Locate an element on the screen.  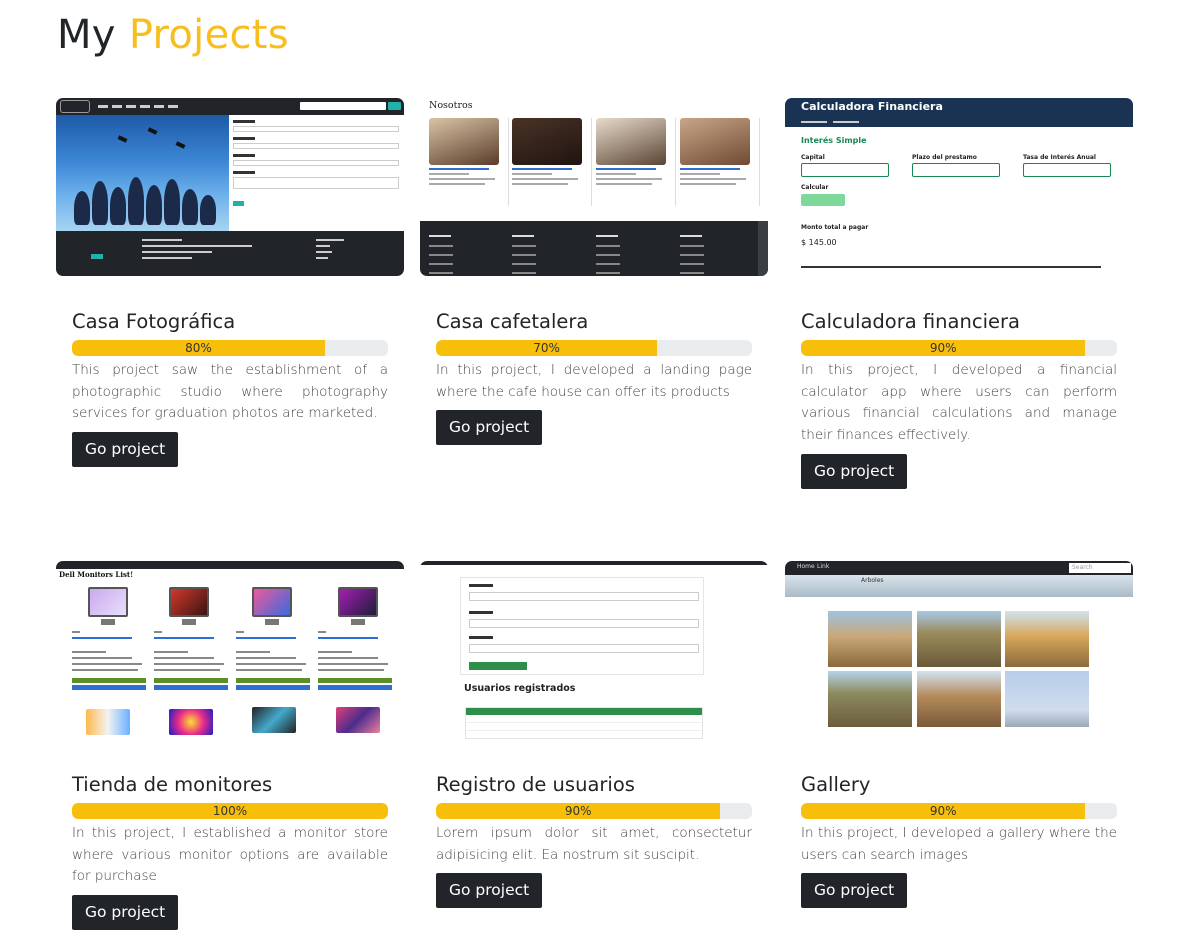
thumbnail-nav-item: Home is located at coordinates (806, 566).